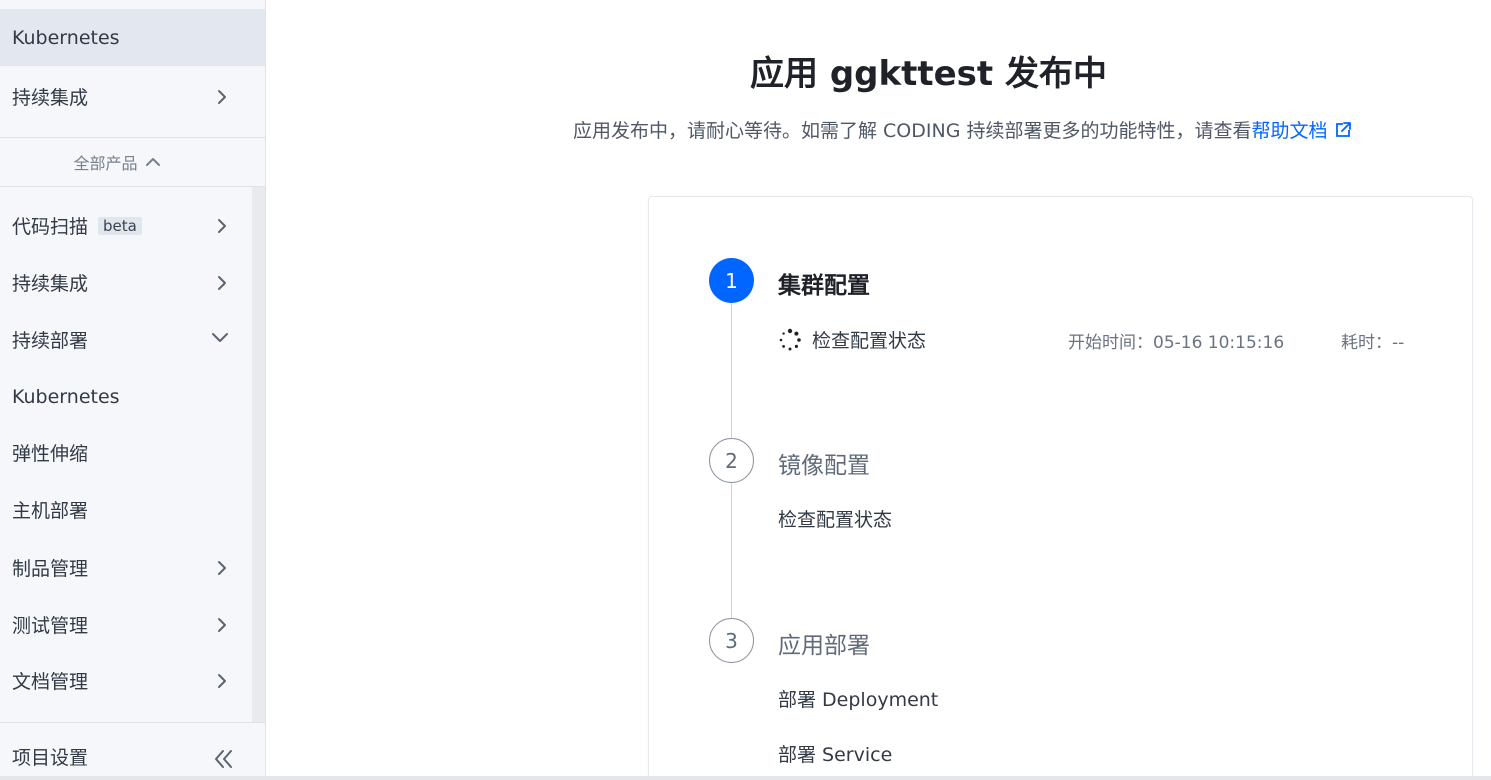 Image resolution: width=1491 pixels, height=780 pixels. Describe the element at coordinates (824, 286) in the screenshot. I see `step-1-title: 集群配置` at that location.